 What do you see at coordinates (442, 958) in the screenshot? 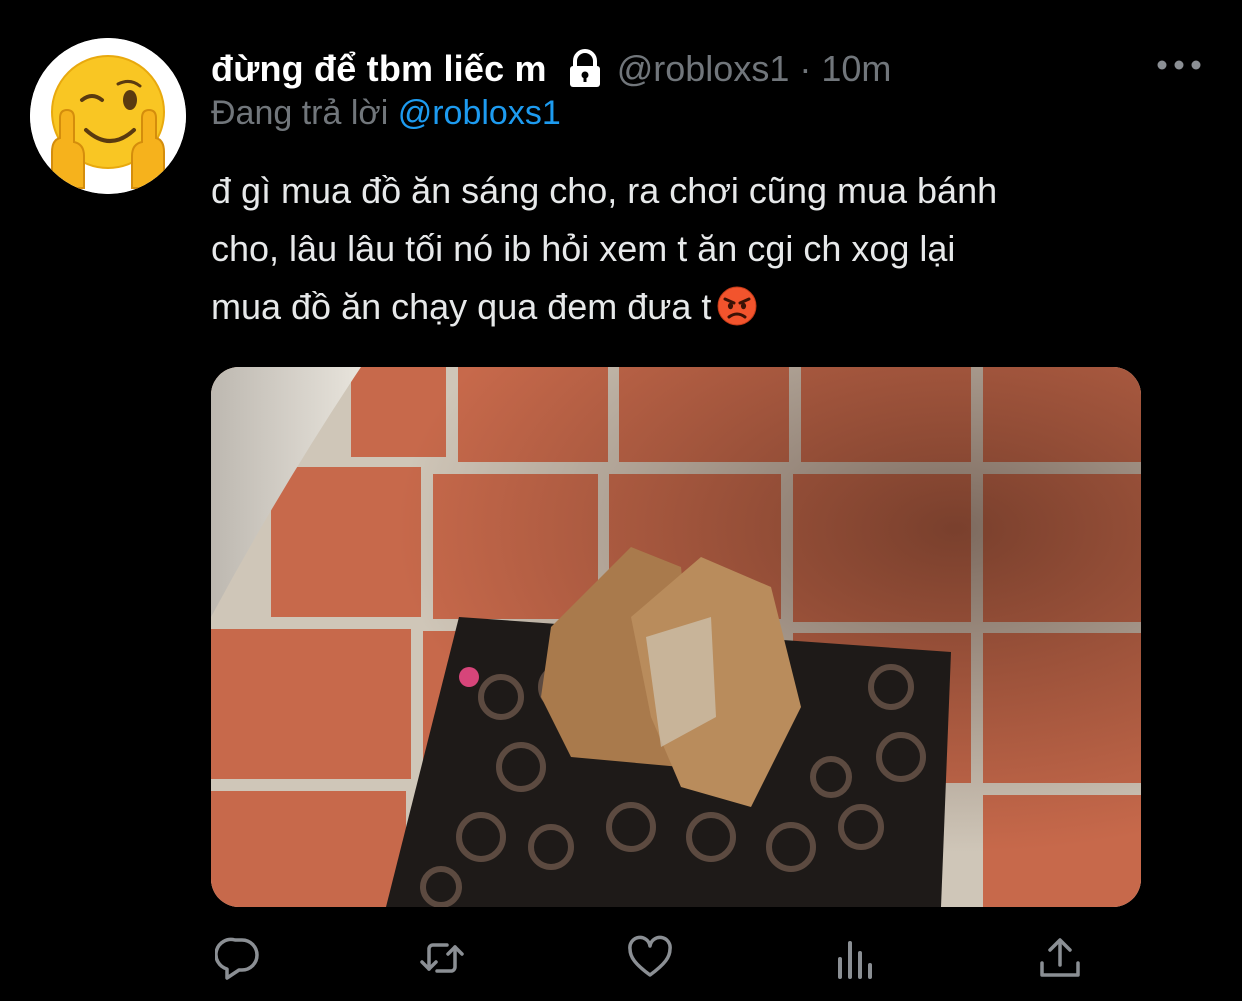
I see `retweet-icon` at bounding box center [442, 958].